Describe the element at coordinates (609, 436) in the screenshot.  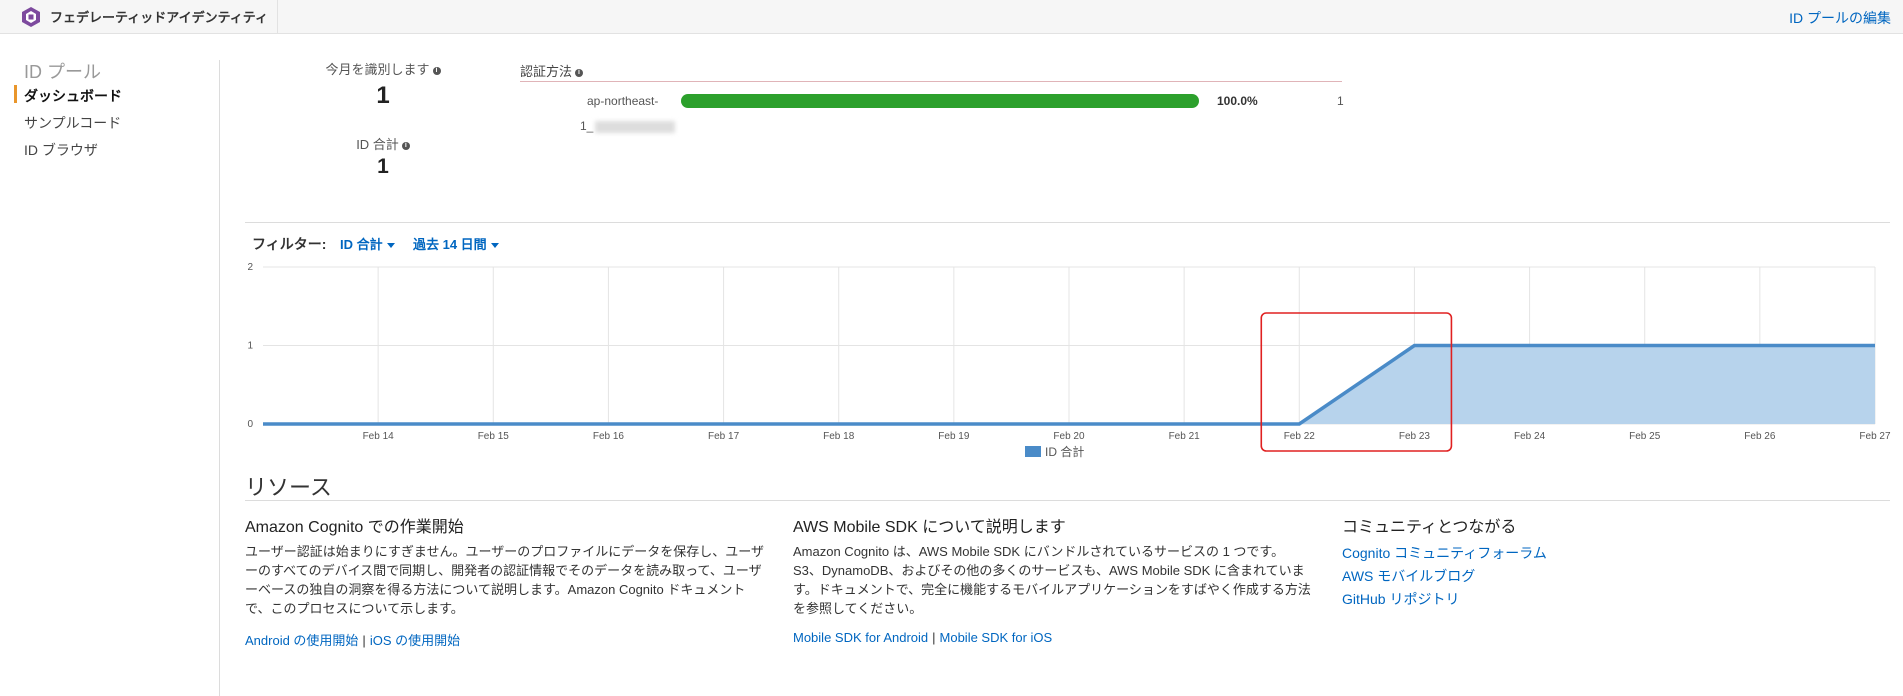
I see `x-tick-label: Feb 16` at that location.